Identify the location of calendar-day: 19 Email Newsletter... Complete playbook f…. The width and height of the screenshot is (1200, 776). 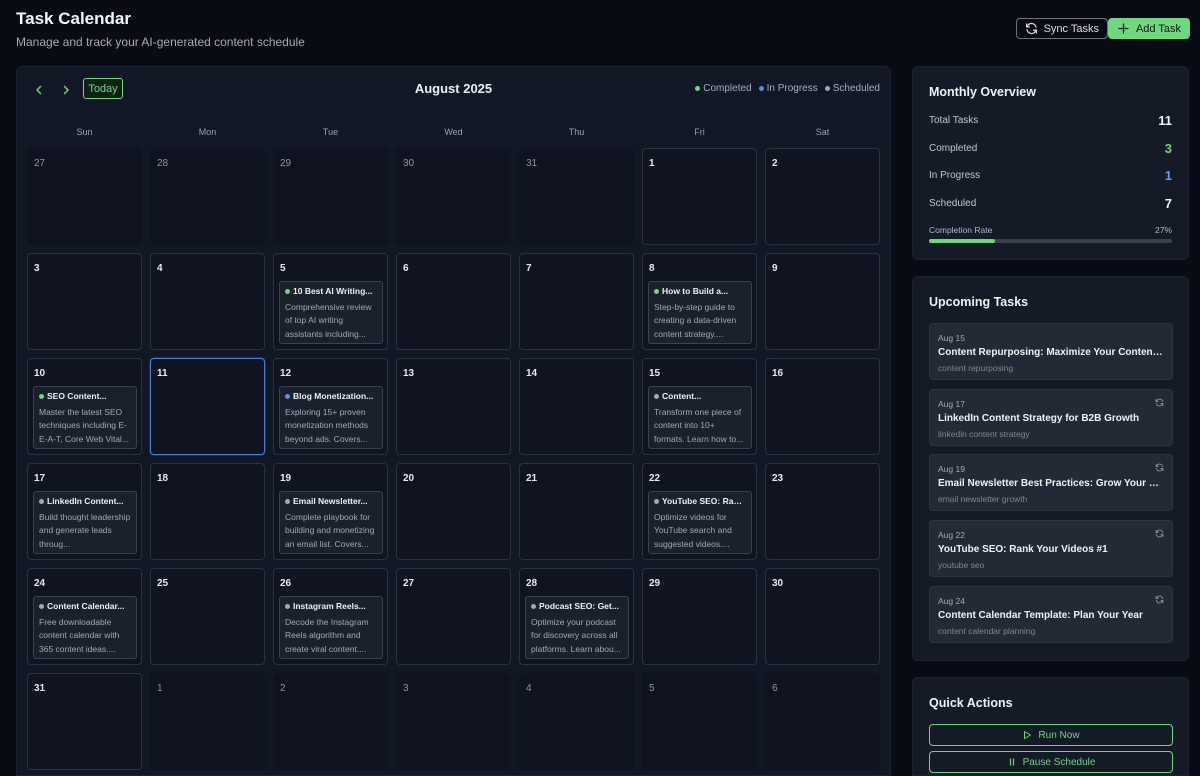
(330, 511).